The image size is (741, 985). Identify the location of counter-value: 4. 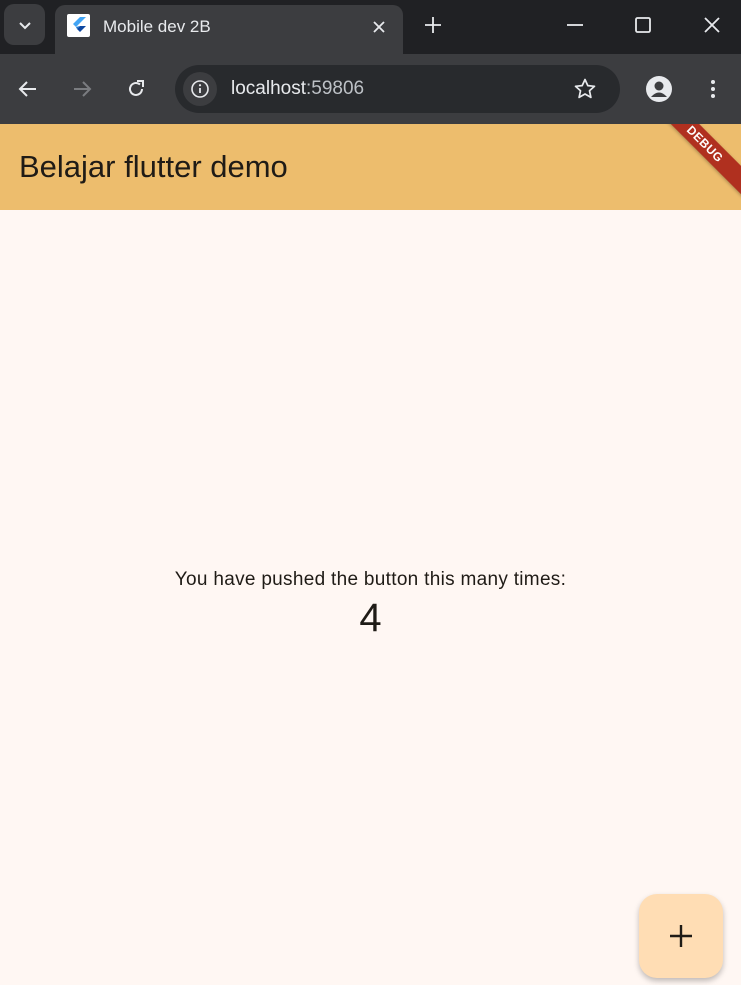
(370, 618).